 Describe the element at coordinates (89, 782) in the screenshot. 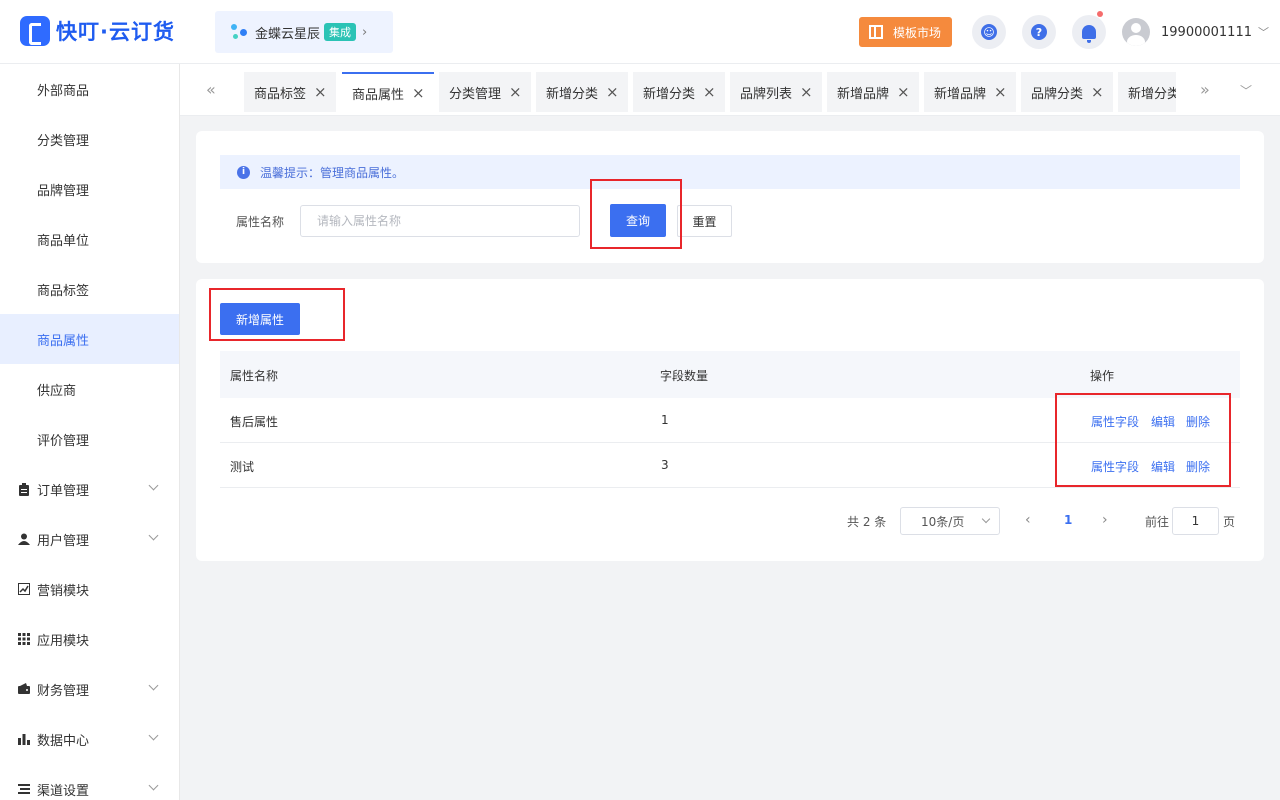

I see `sidebar-group-channel: 渠道设置` at that location.